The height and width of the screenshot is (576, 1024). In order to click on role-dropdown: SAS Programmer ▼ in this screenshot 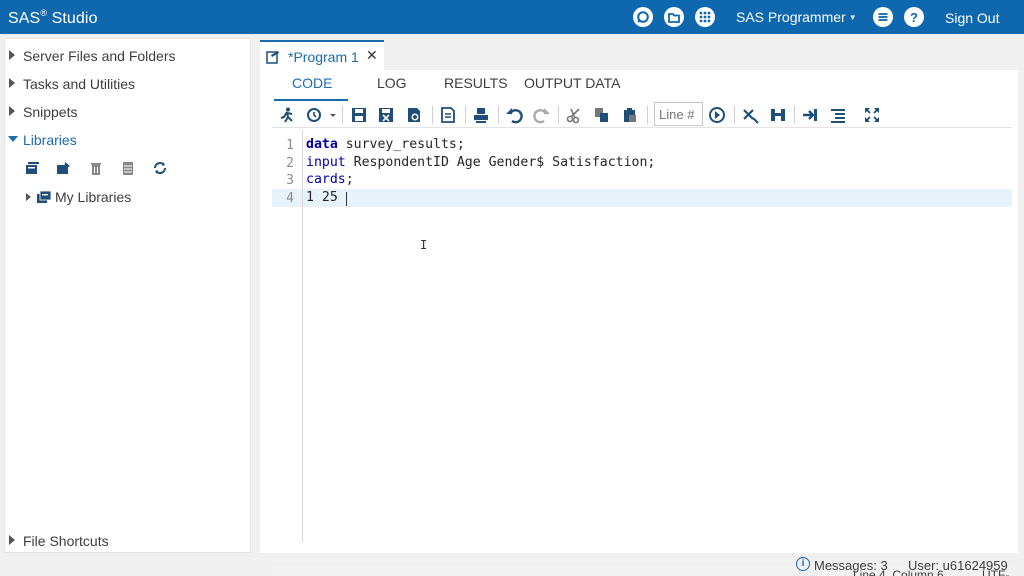, I will do `click(796, 17)`.